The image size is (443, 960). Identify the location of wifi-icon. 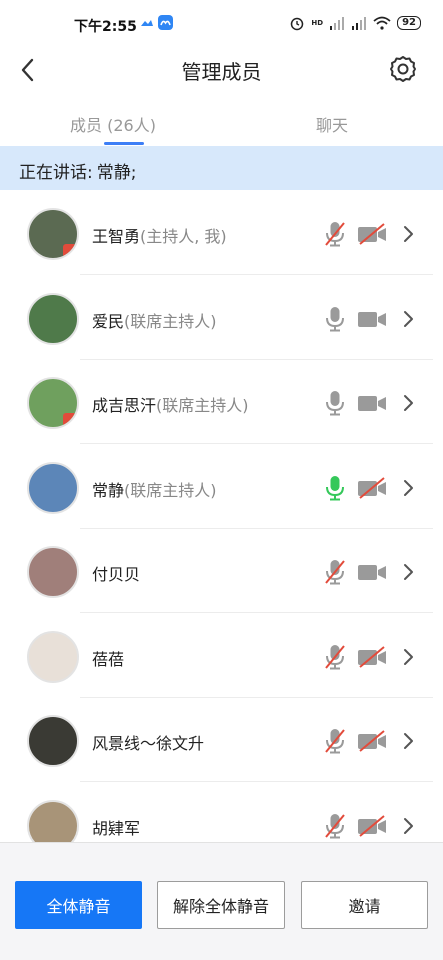
(382, 23).